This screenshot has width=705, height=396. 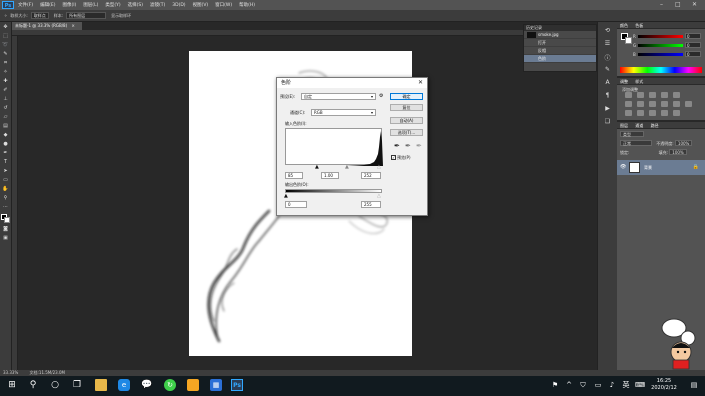 What do you see at coordinates (640, 95) in the screenshot?
I see `levels-icon` at bounding box center [640, 95].